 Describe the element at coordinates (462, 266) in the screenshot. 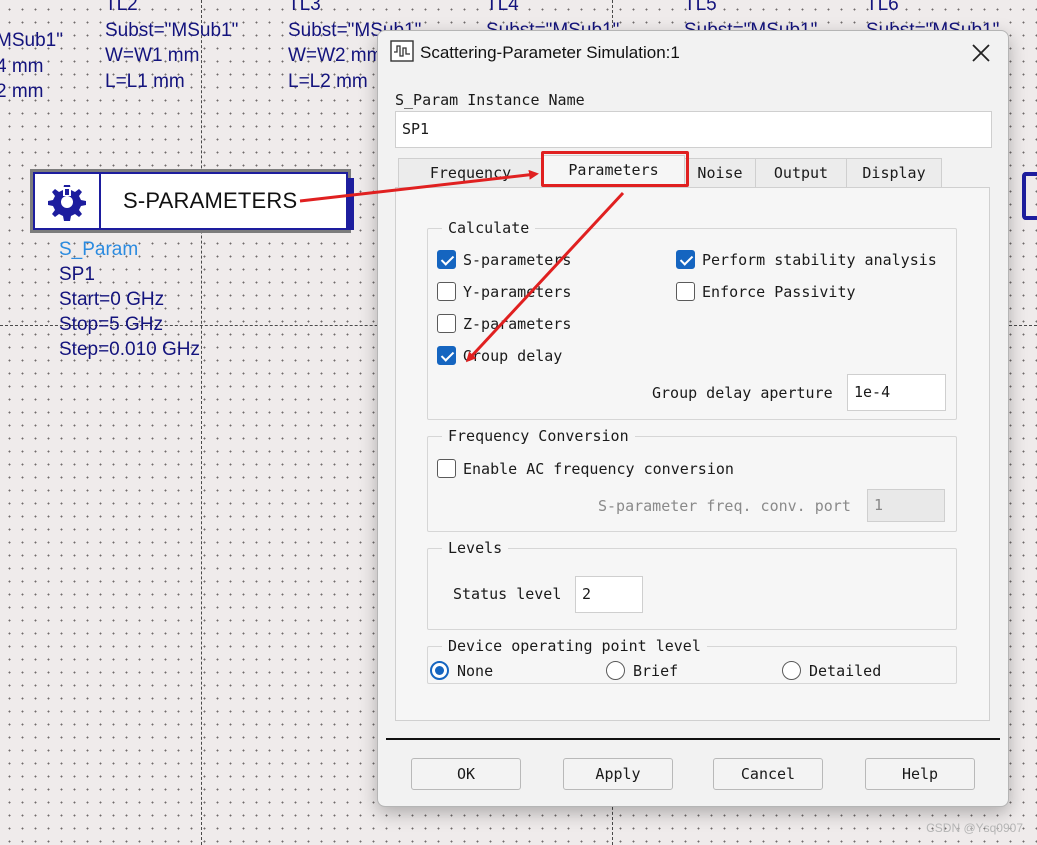

I see `annotation-arrows` at that location.